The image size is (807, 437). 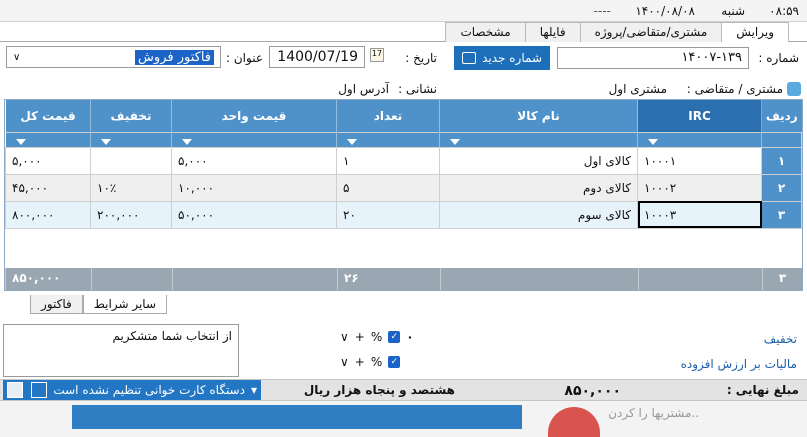 I want to click on discount-value: ۰, so click(x=409, y=337).